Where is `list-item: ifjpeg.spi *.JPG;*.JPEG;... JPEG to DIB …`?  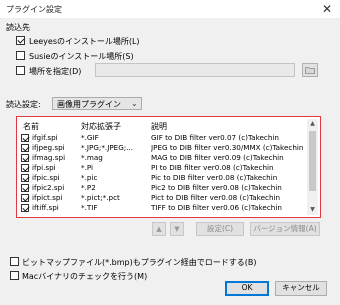 list-item: ifjpeg.spi *.JPG;*.JPEG;... JPEG to DIB … is located at coordinates (163, 148).